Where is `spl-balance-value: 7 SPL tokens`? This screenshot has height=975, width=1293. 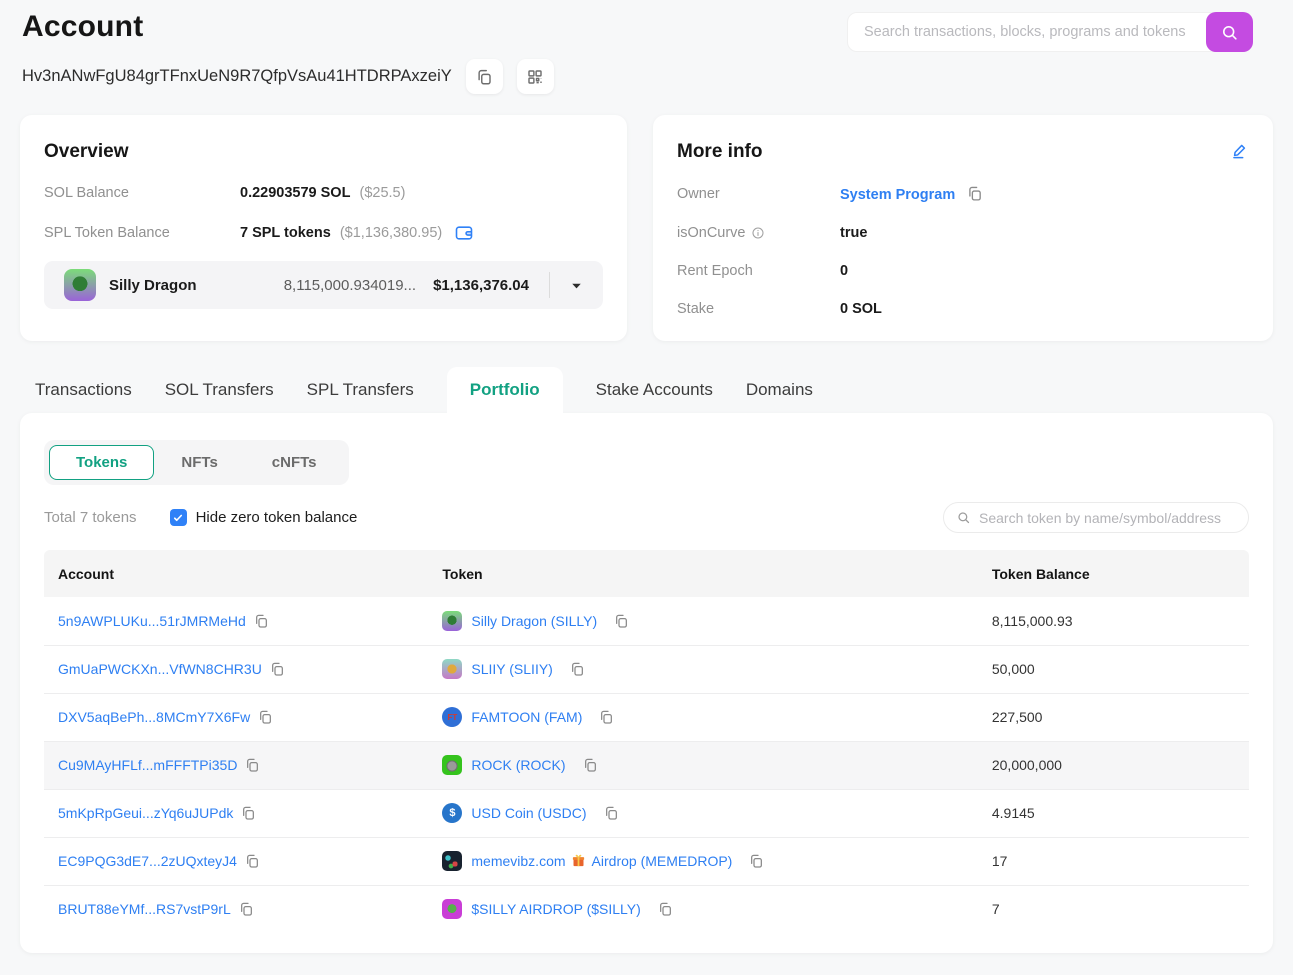 spl-balance-value: 7 SPL tokens is located at coordinates (285, 233).